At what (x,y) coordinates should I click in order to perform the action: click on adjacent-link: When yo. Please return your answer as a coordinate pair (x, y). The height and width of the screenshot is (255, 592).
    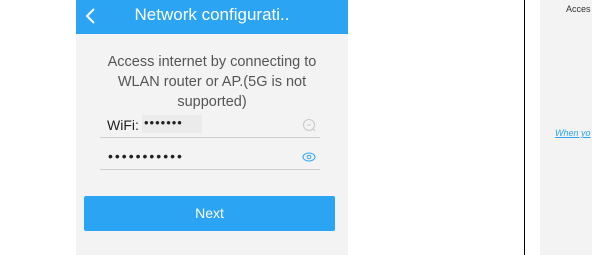
    Looking at the image, I should click on (573, 133).